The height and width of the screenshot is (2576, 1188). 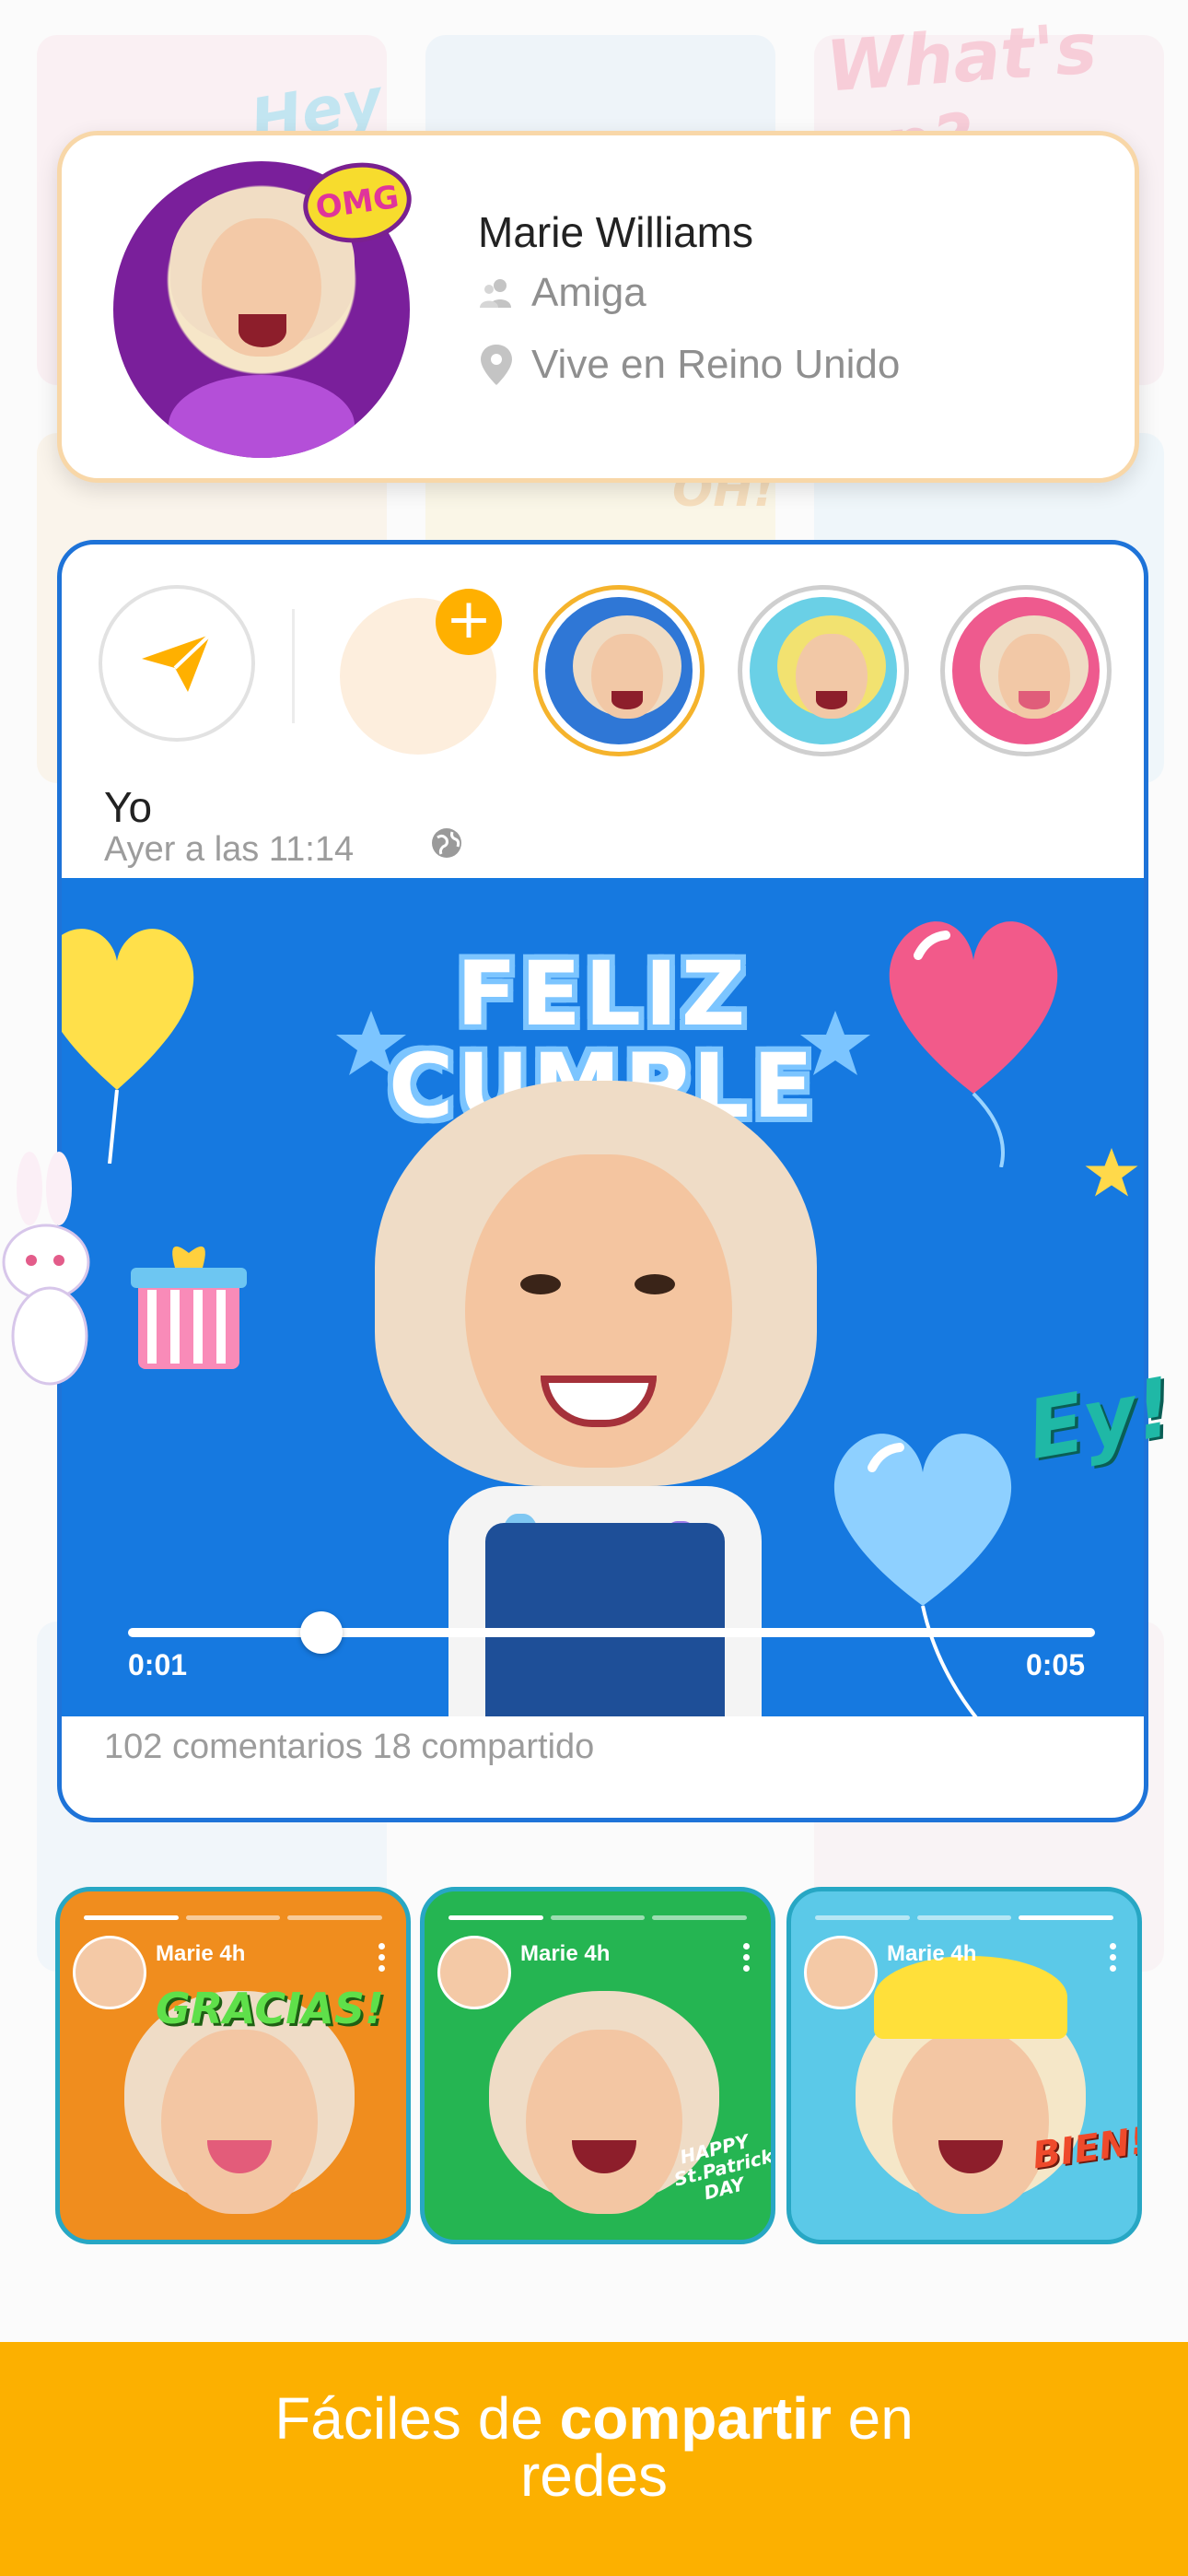 I want to click on profile-location: Vive en Reino Unido, so click(x=716, y=364).